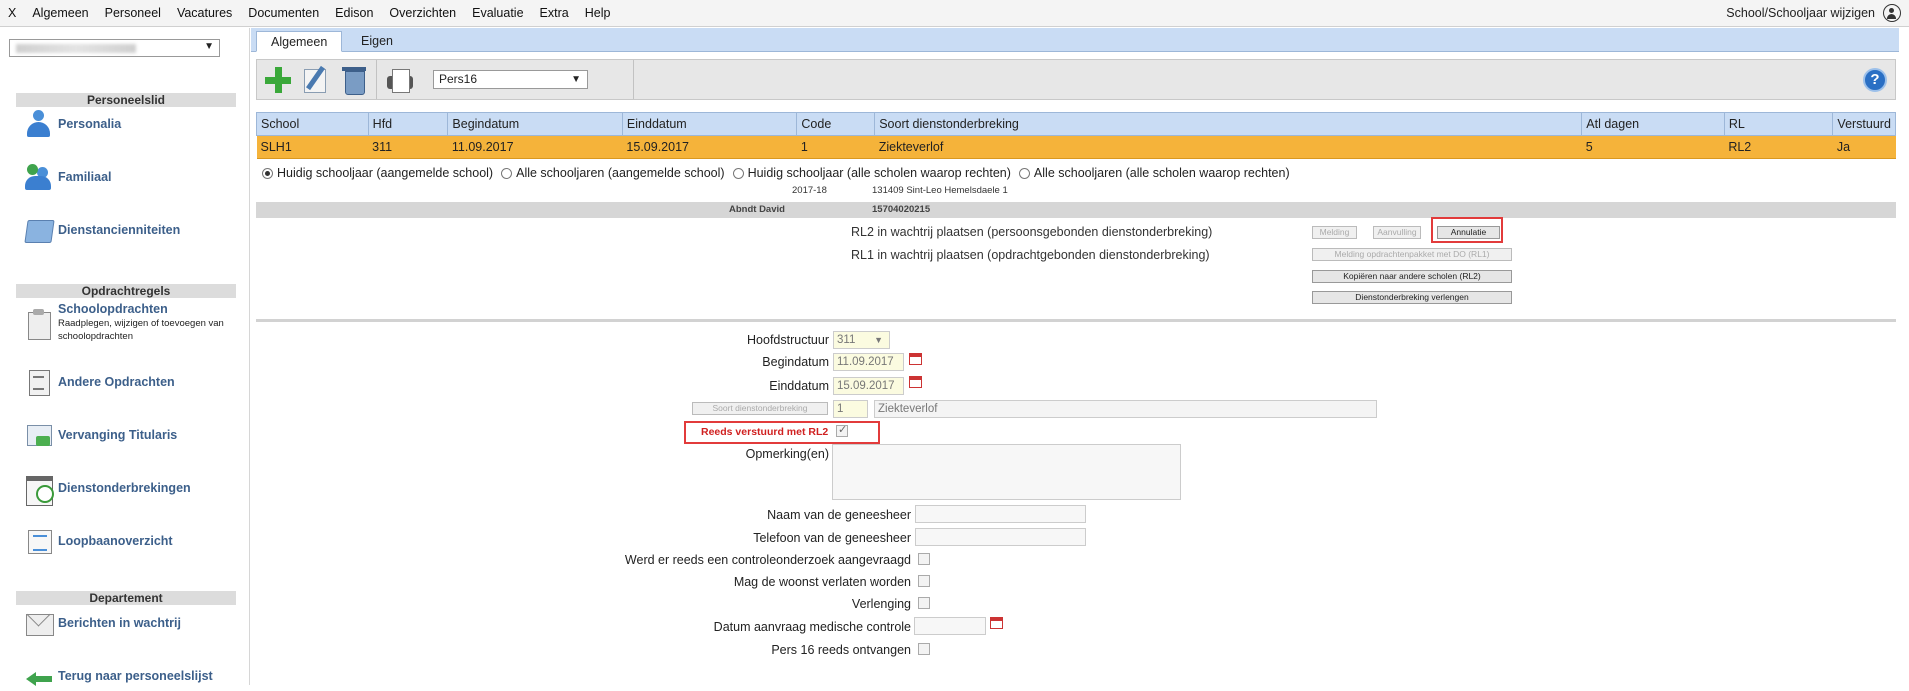 The image size is (1909, 691). Describe the element at coordinates (377, 173) in the screenshot. I see `radio-huidig-schooljaar-school: Huidig schooljaar (aangemelde school)` at that location.